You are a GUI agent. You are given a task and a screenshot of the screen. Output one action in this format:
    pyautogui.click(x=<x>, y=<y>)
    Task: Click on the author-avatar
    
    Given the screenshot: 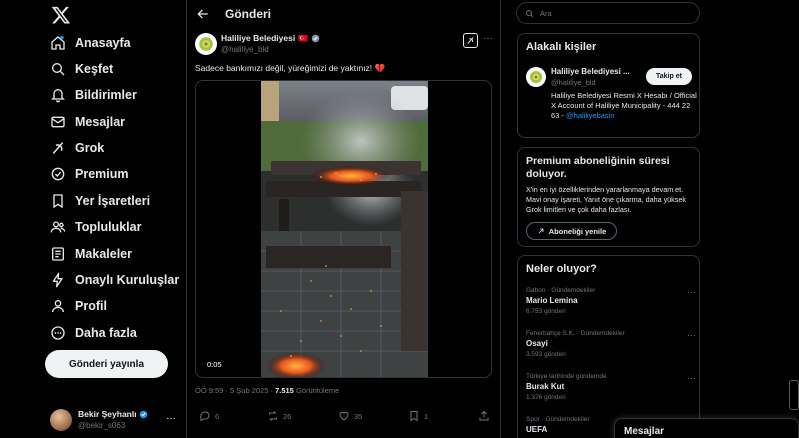 What is the action you would take?
    pyautogui.click(x=206, y=44)
    